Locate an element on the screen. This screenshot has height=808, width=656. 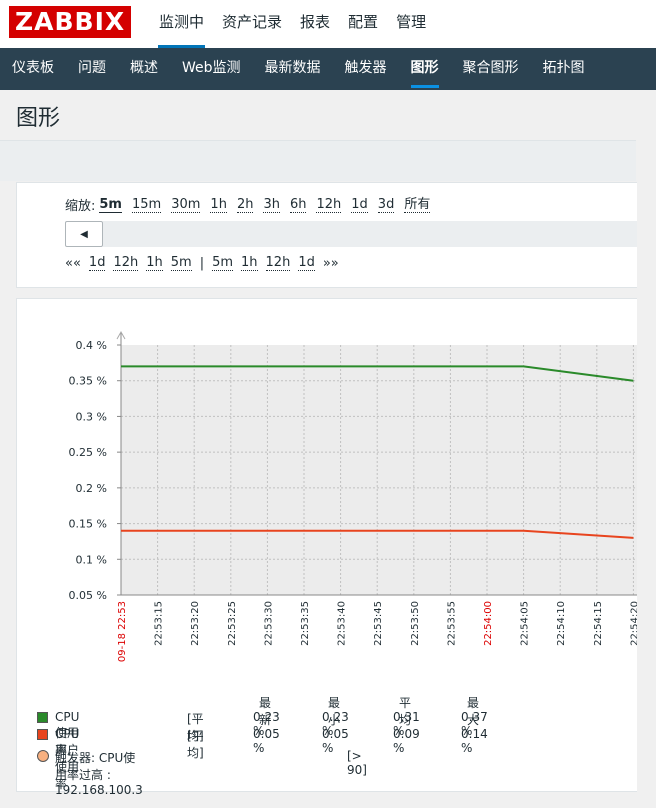
nav-reports: 报表 is located at coordinates (315, 24).